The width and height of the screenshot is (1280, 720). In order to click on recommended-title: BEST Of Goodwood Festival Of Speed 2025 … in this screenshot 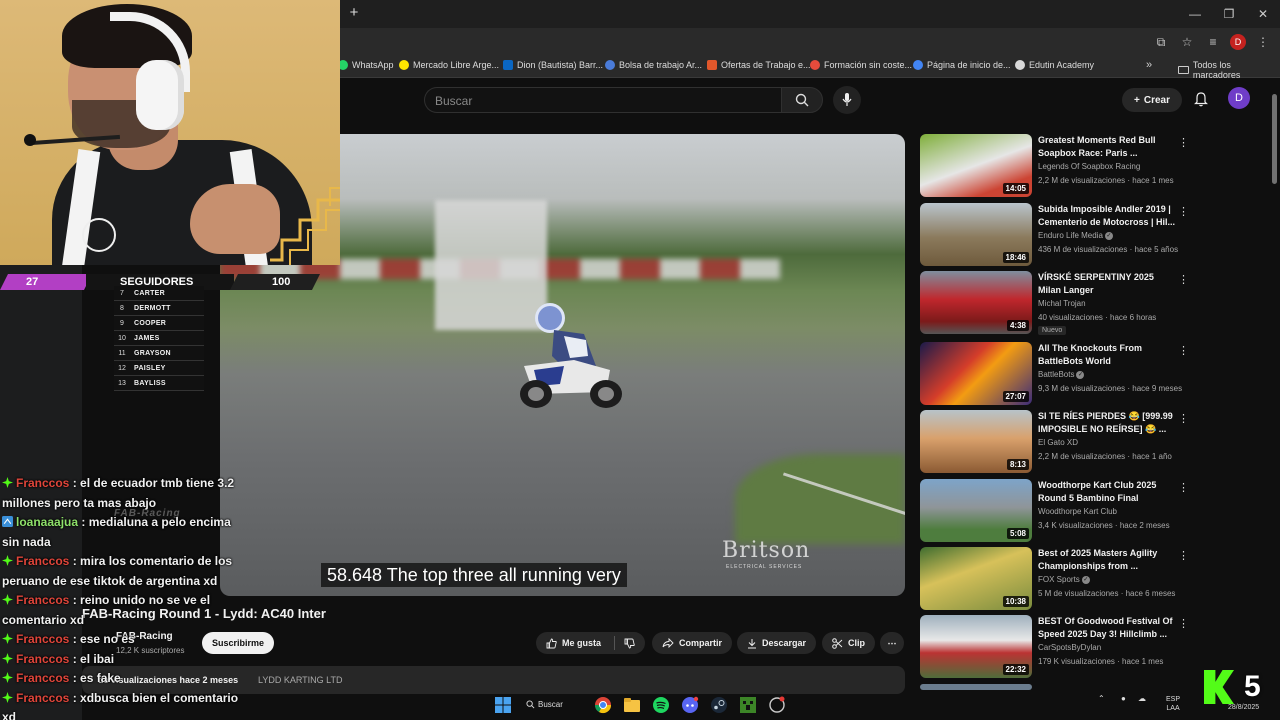, I will do `click(1107, 628)`.